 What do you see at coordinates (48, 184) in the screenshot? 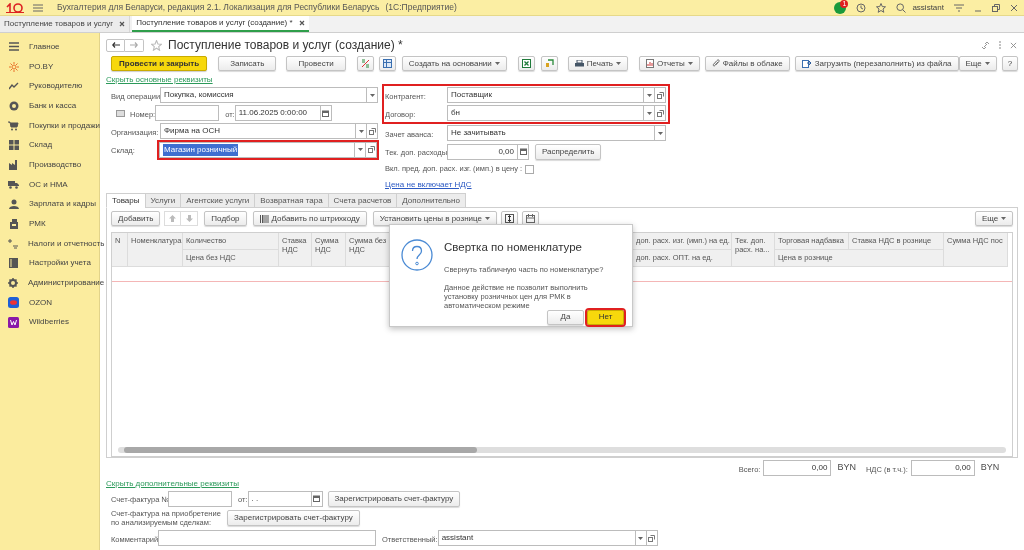
I see `sidebar-item: ОС и НМА` at bounding box center [48, 184].